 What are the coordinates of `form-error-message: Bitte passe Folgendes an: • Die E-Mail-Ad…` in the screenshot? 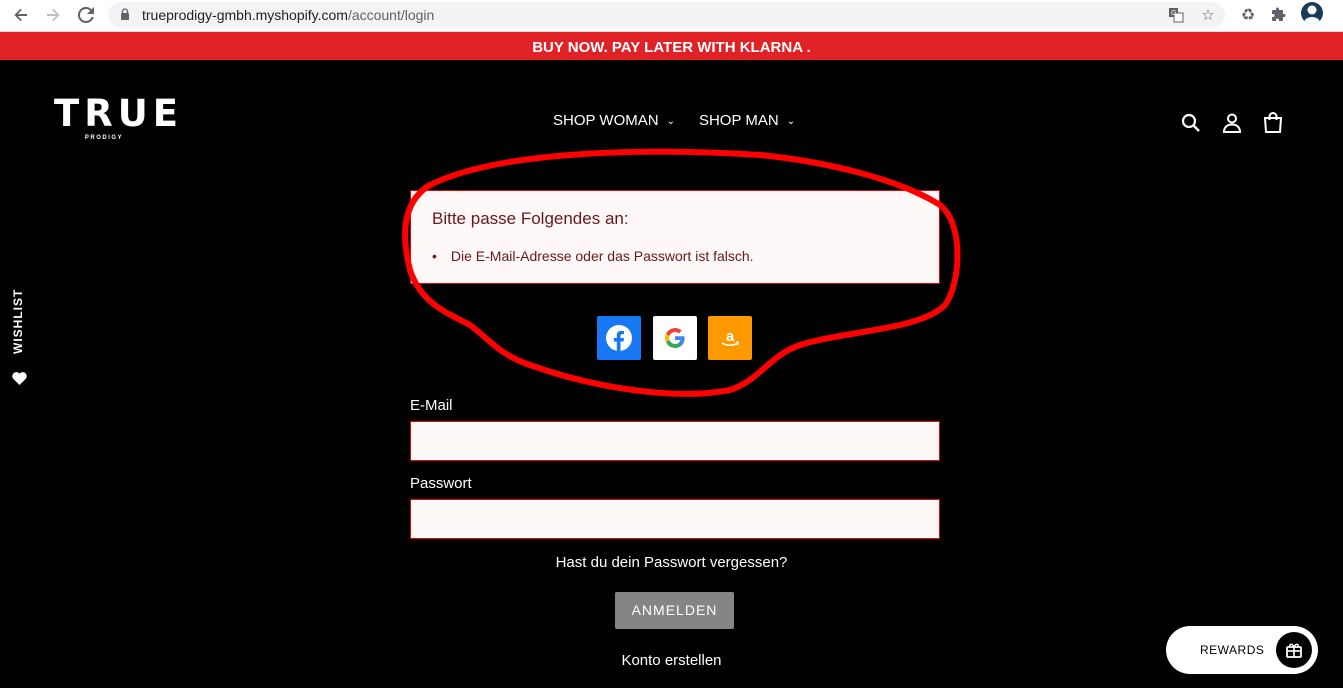 It's located at (675, 237).